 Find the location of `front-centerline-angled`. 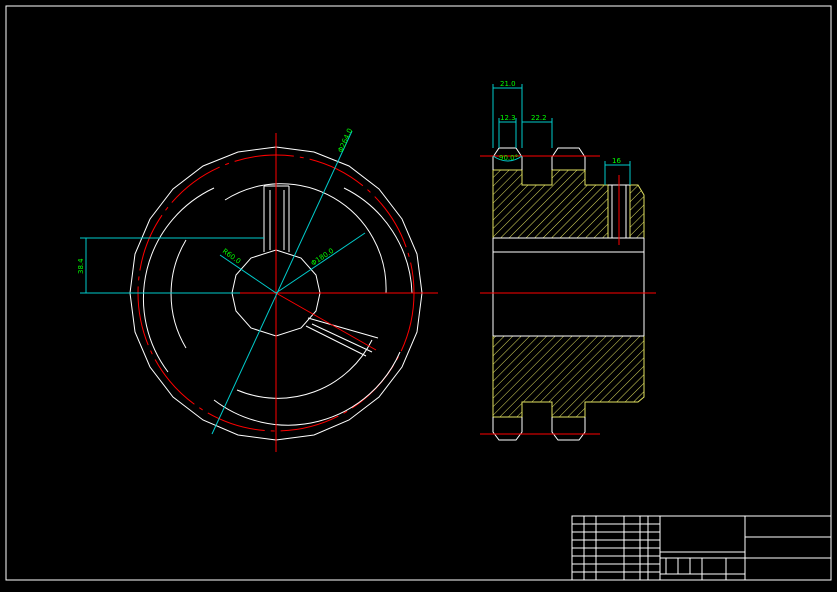

front-centerline-angled is located at coordinates (326, 321).